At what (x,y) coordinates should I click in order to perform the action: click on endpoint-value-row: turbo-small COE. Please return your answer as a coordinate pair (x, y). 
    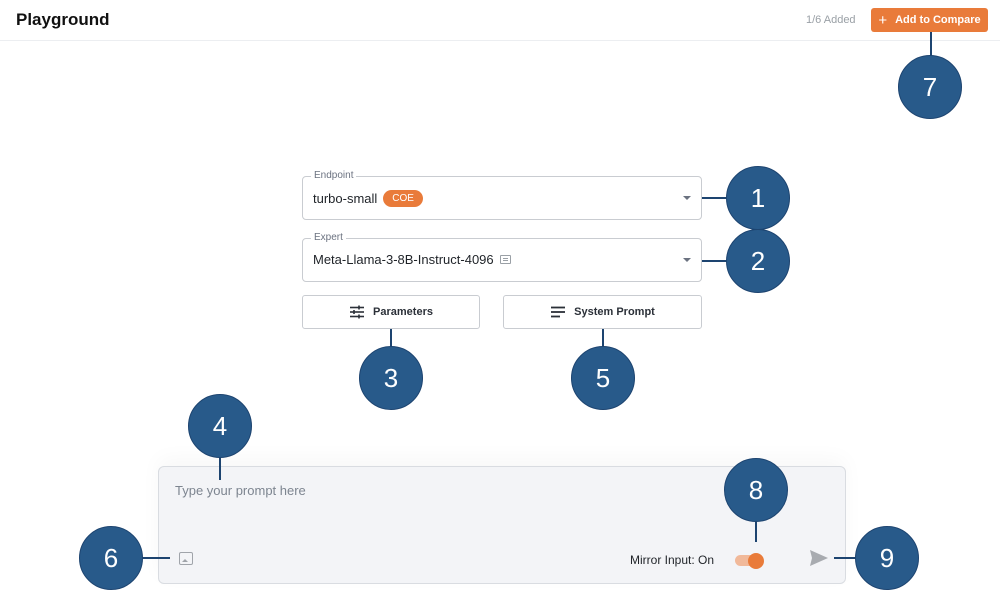
    Looking at the image, I should click on (368, 198).